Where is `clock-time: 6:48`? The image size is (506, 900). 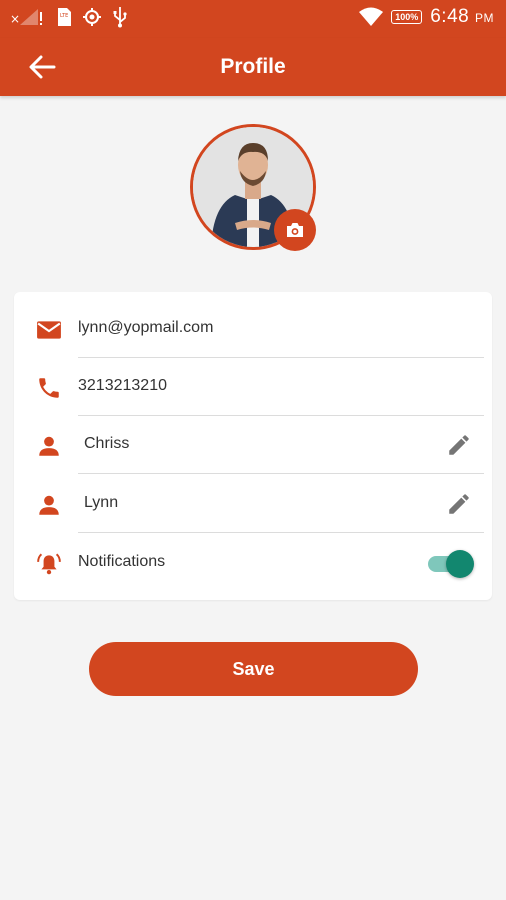
clock-time: 6:48 is located at coordinates (450, 16).